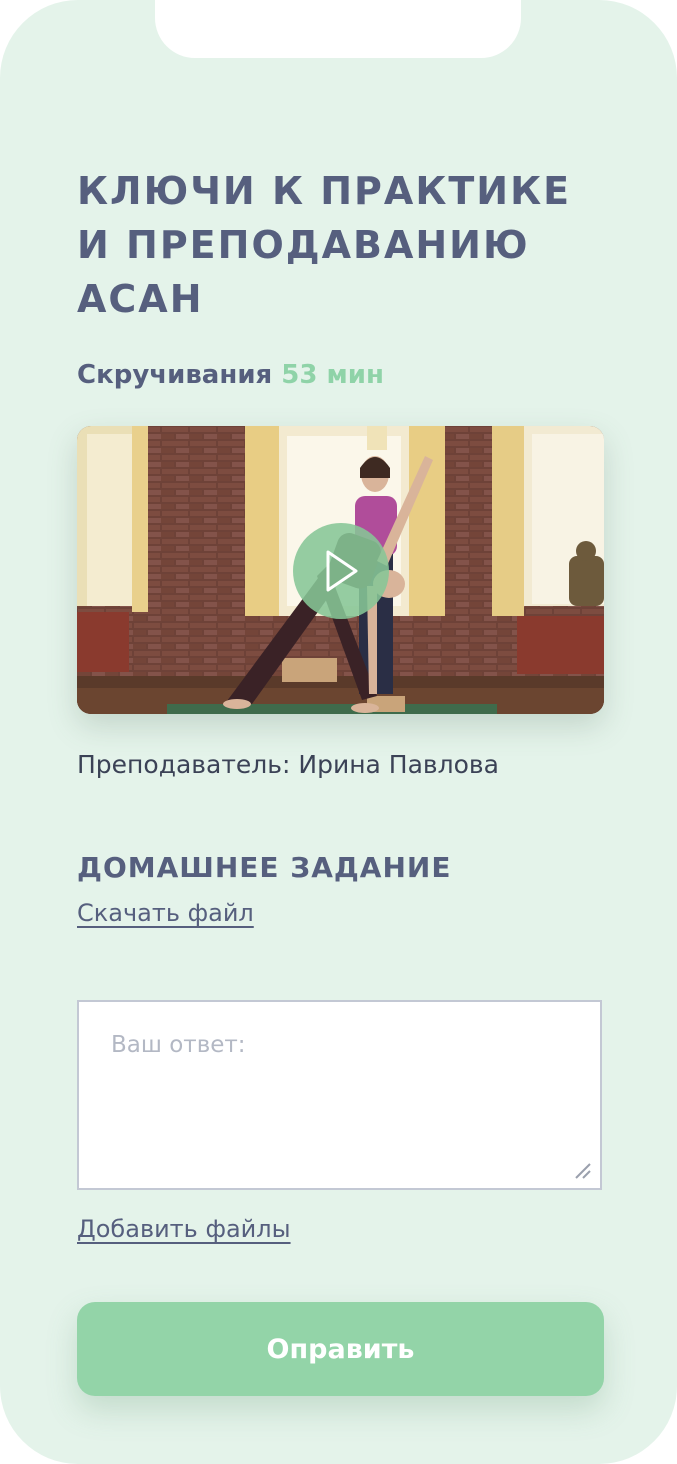  I want to click on answer-input, so click(339, 1095).